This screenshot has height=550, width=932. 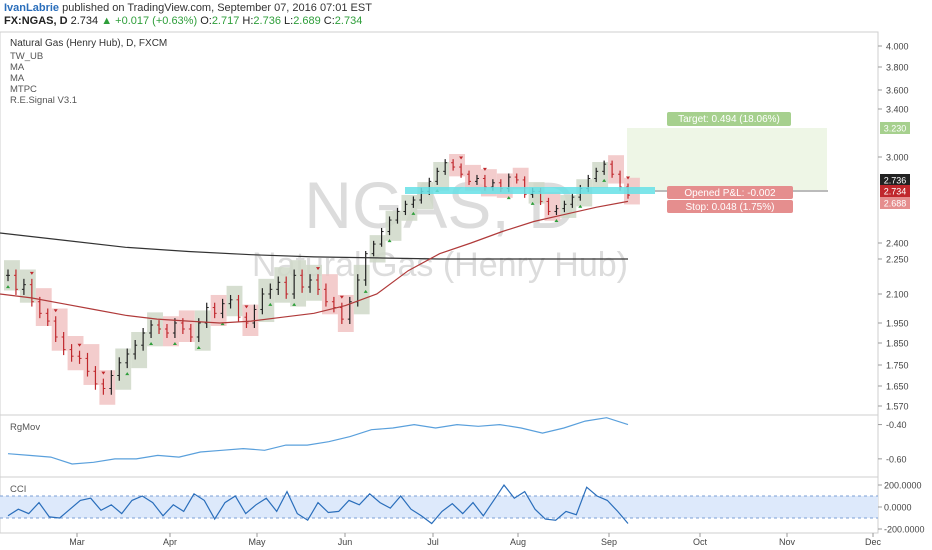 What do you see at coordinates (518, 542) in the screenshot?
I see `time-tick-label: Aug` at bounding box center [518, 542].